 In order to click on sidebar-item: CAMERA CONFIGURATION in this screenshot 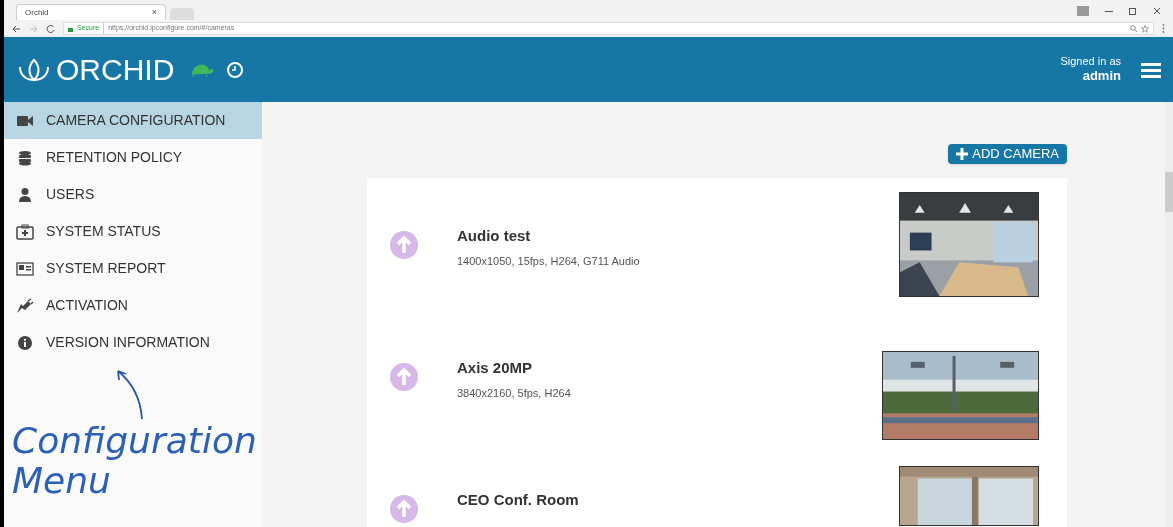, I will do `click(133, 120)`.